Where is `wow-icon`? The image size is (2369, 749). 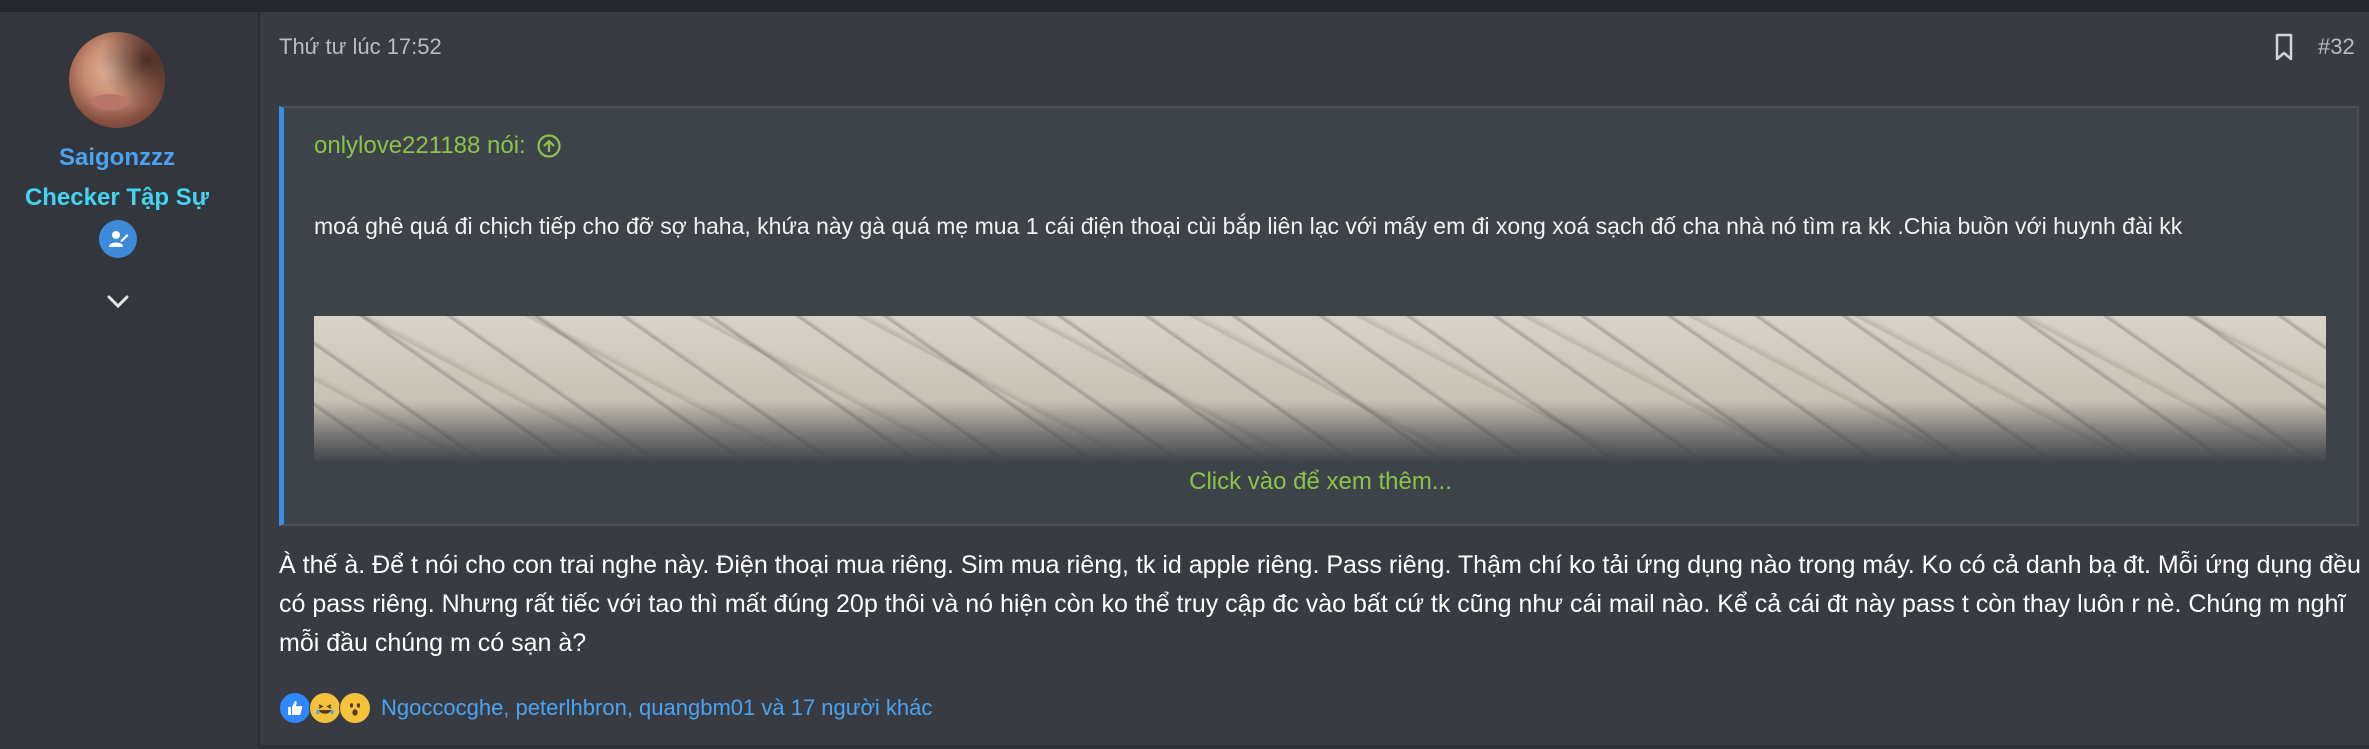 wow-icon is located at coordinates (355, 708).